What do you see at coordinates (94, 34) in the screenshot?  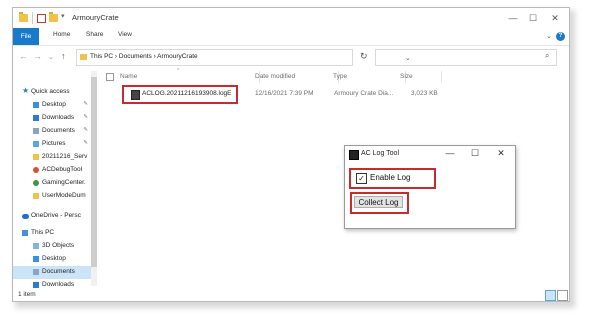 I see `tab-share: Share` at bounding box center [94, 34].